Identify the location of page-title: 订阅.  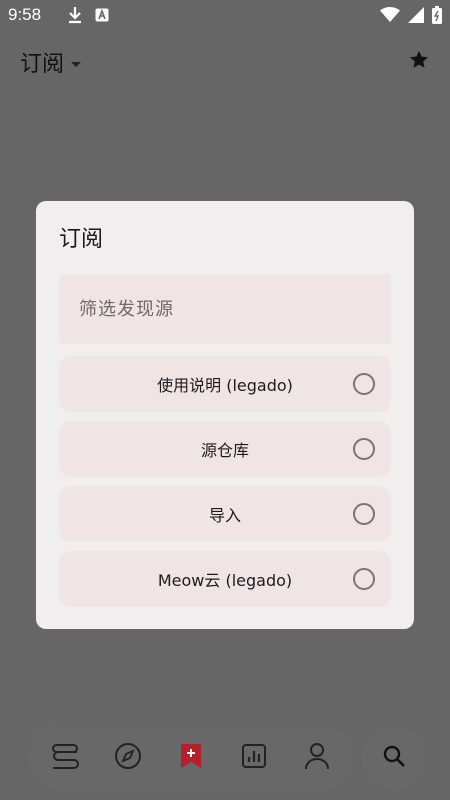
(42, 64).